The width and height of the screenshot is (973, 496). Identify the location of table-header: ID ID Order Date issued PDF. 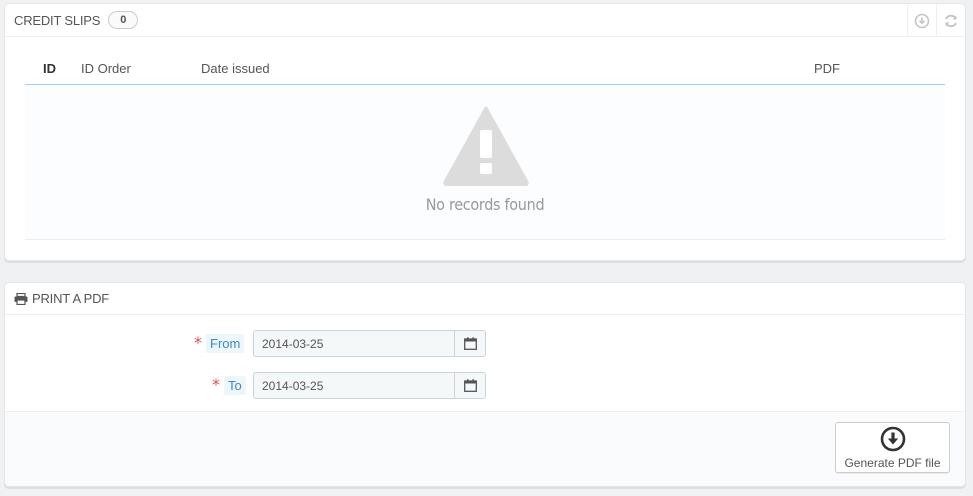
(485, 68).